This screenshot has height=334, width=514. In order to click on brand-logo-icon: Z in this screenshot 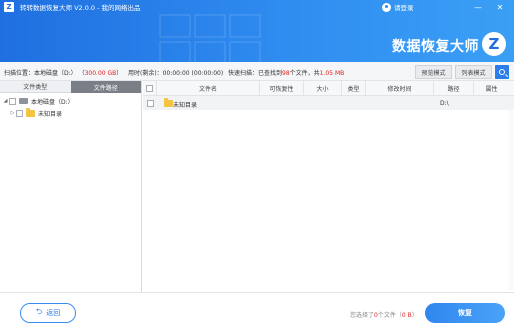, I will do `click(494, 44)`.